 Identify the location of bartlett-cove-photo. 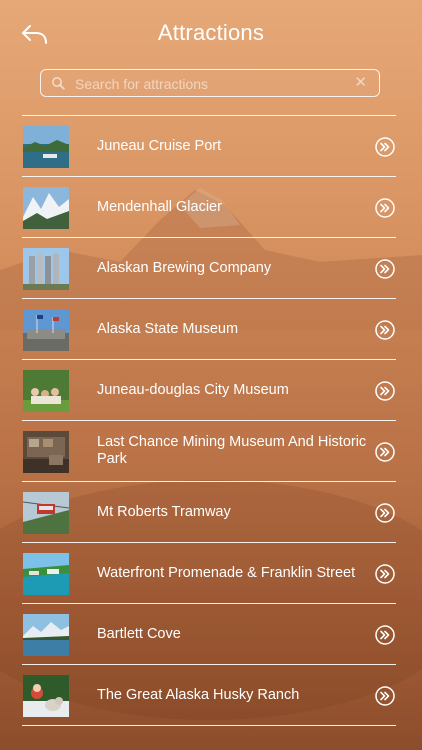
(46, 635).